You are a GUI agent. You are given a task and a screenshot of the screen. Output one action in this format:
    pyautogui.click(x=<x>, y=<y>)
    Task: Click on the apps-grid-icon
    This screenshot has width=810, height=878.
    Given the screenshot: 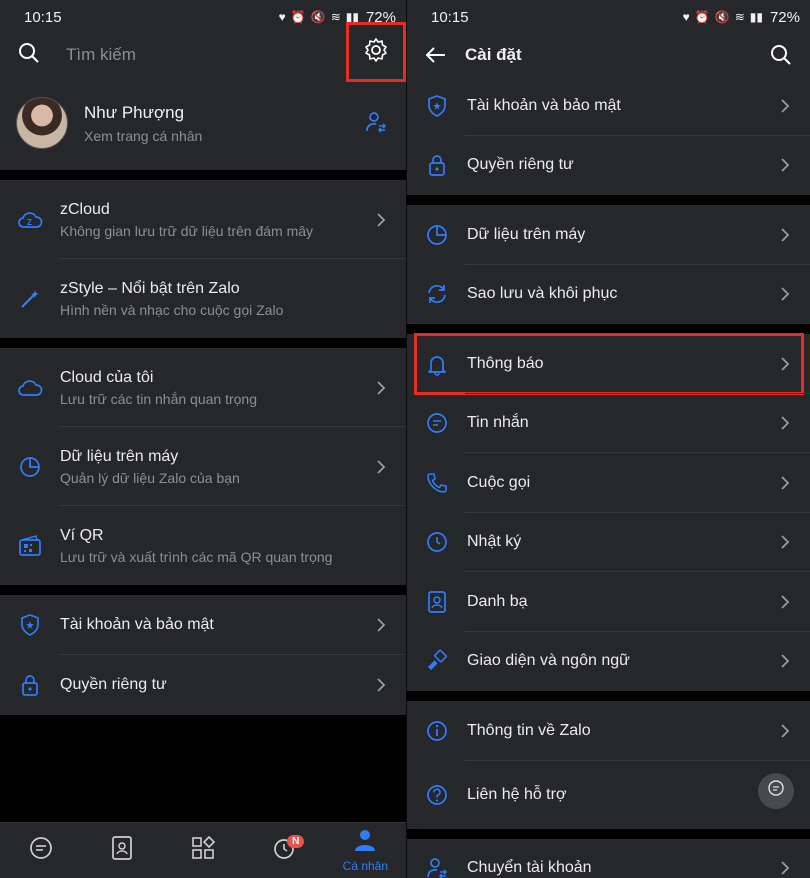 What is the action you would take?
    pyautogui.click(x=203, y=850)
    